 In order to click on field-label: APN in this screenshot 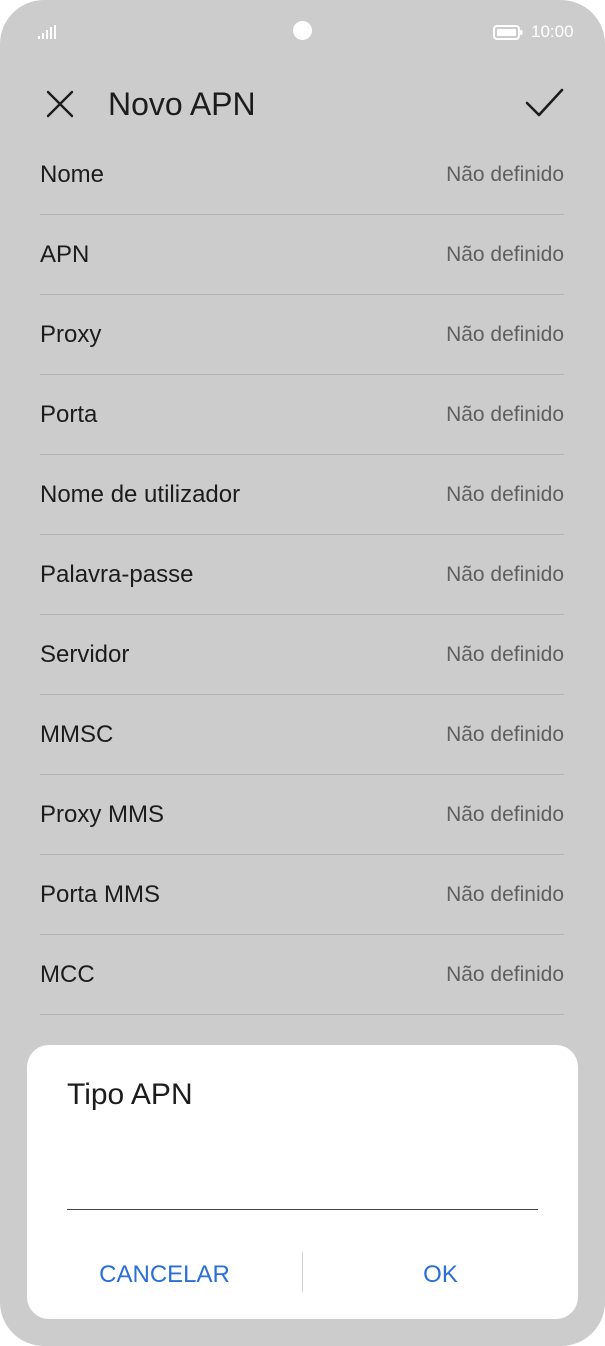, I will do `click(65, 254)`.